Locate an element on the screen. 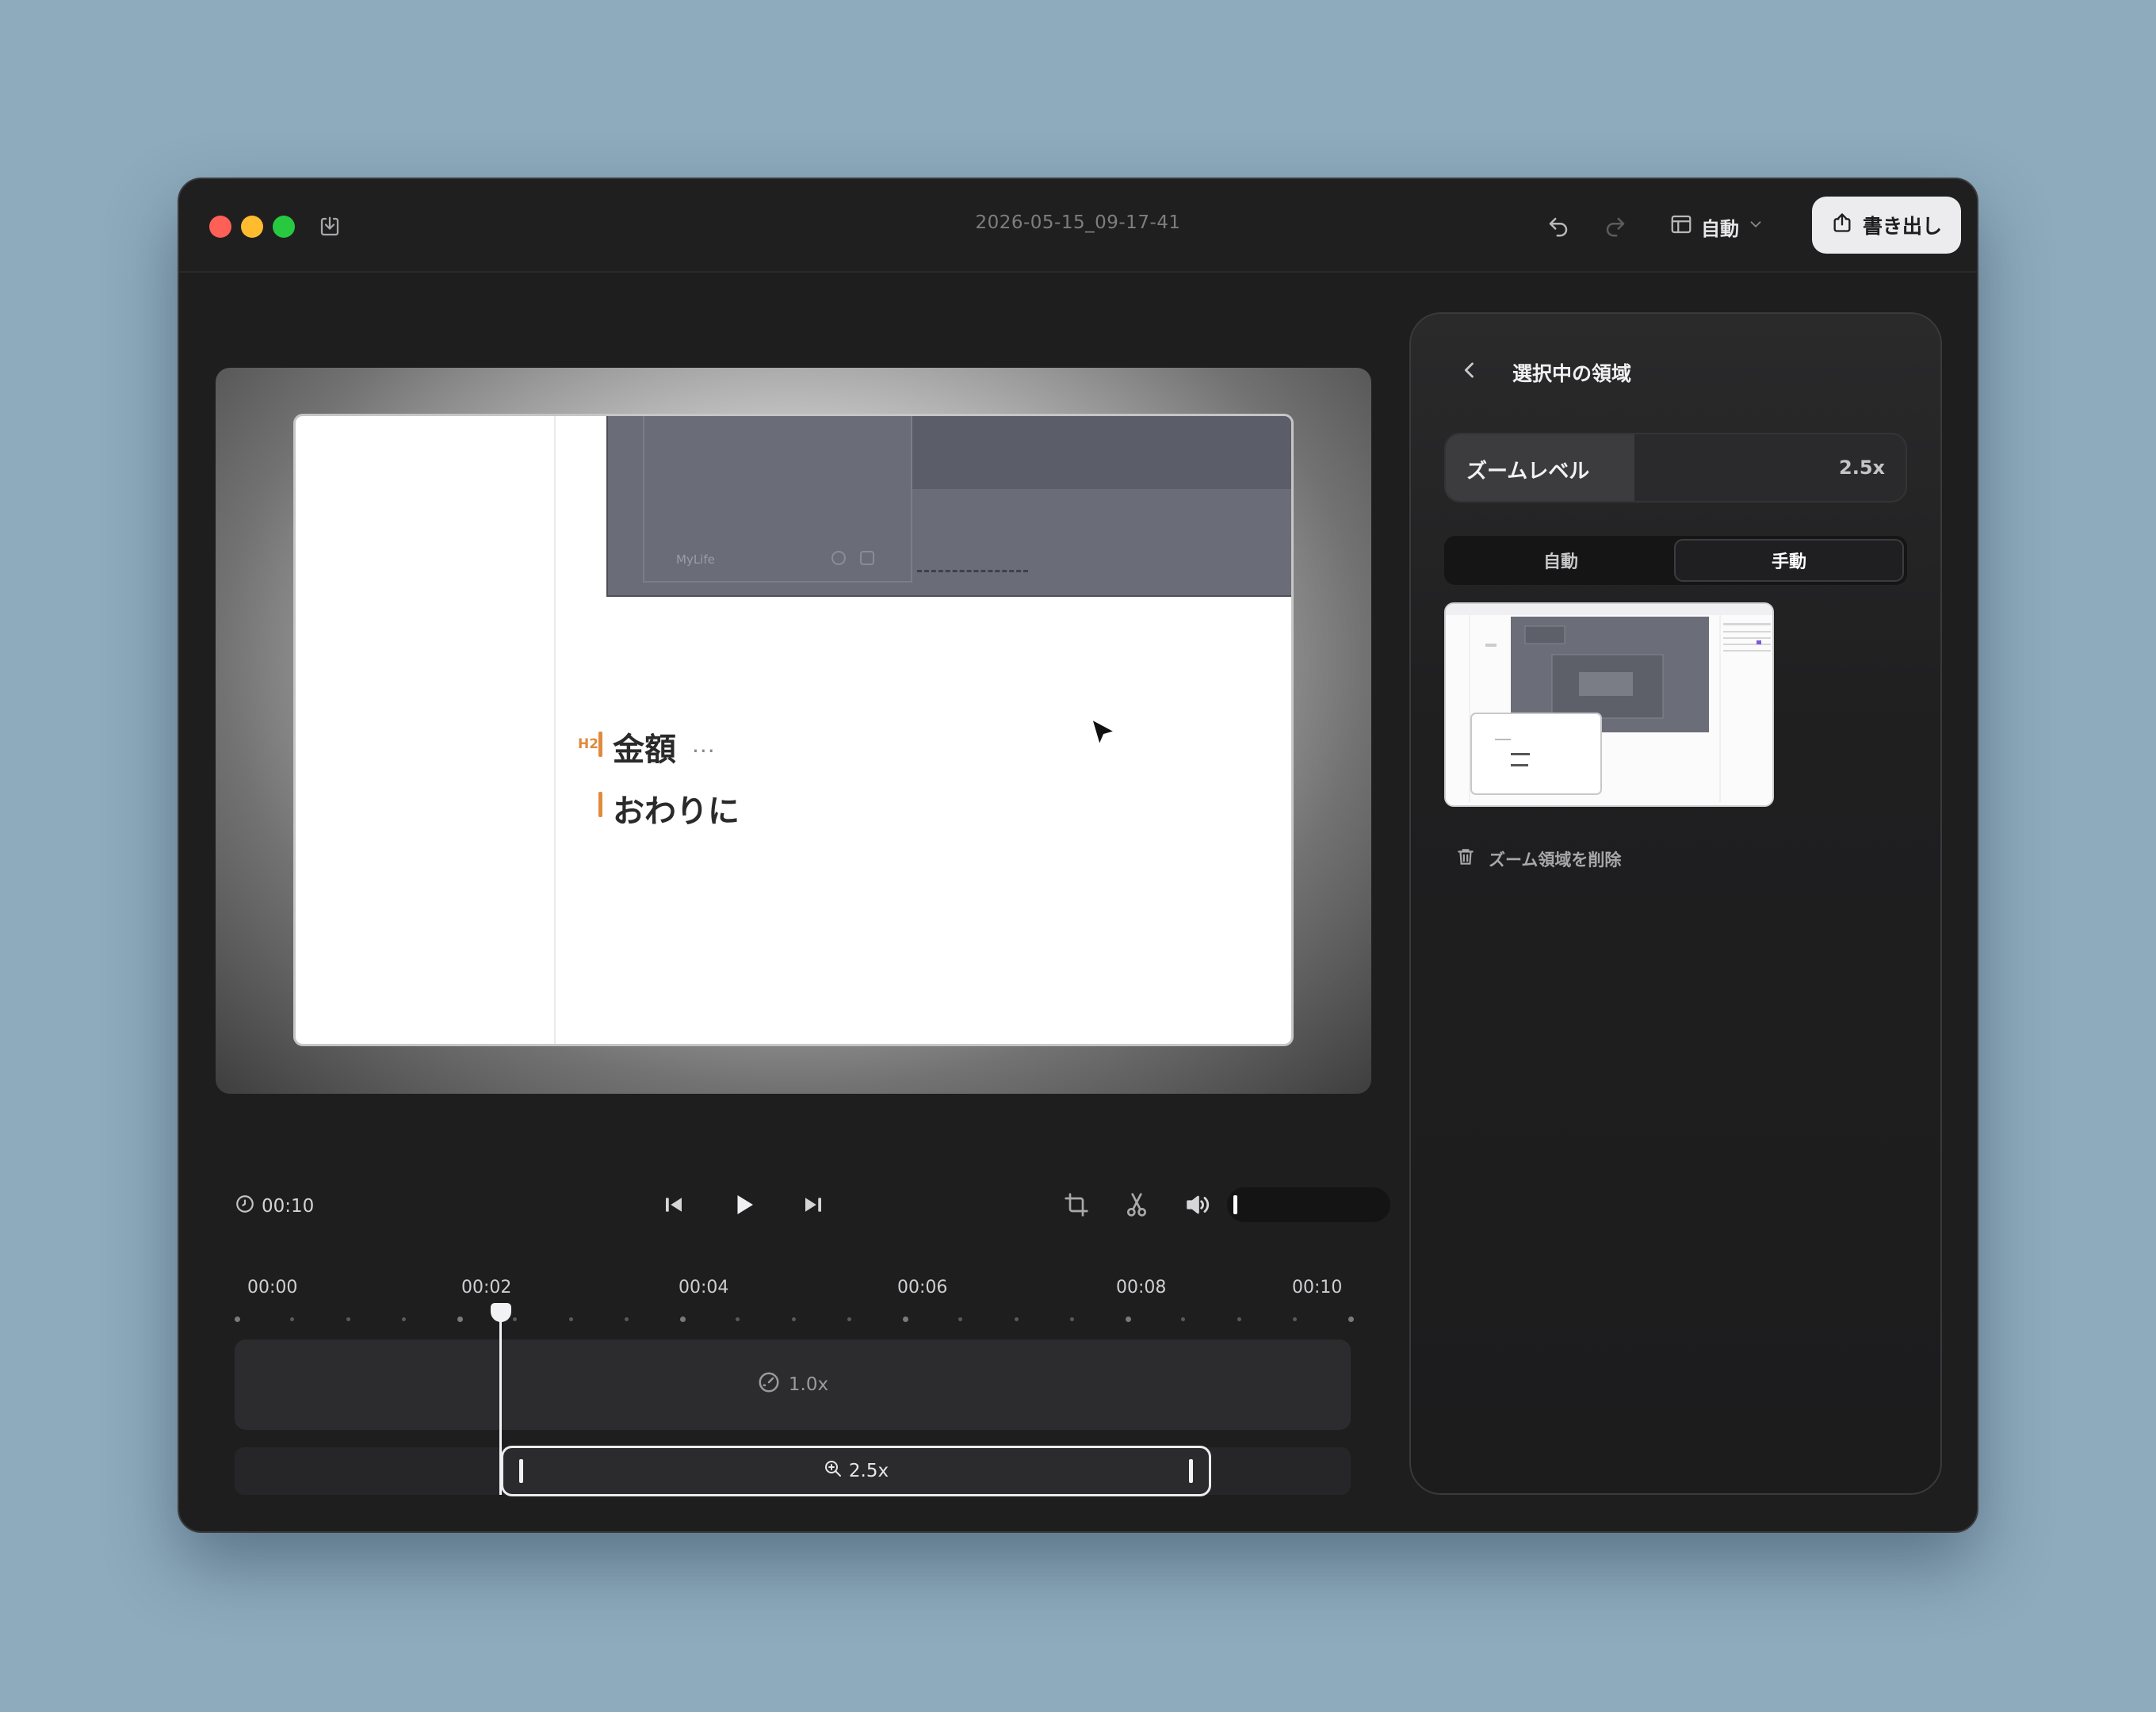 The width and height of the screenshot is (2156, 1712). ruler-tick-label: 00:10 is located at coordinates (1317, 1287).